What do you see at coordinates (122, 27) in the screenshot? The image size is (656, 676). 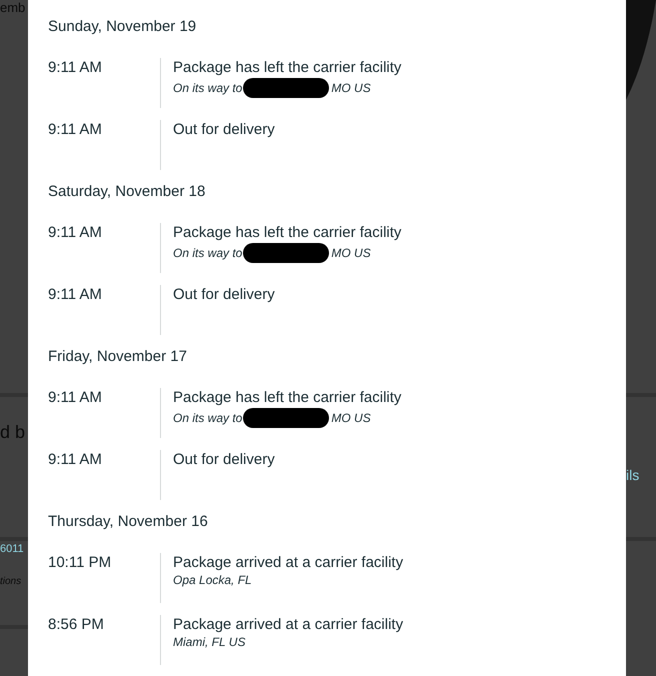 I see `day-heading: Sunday, November 19` at bounding box center [122, 27].